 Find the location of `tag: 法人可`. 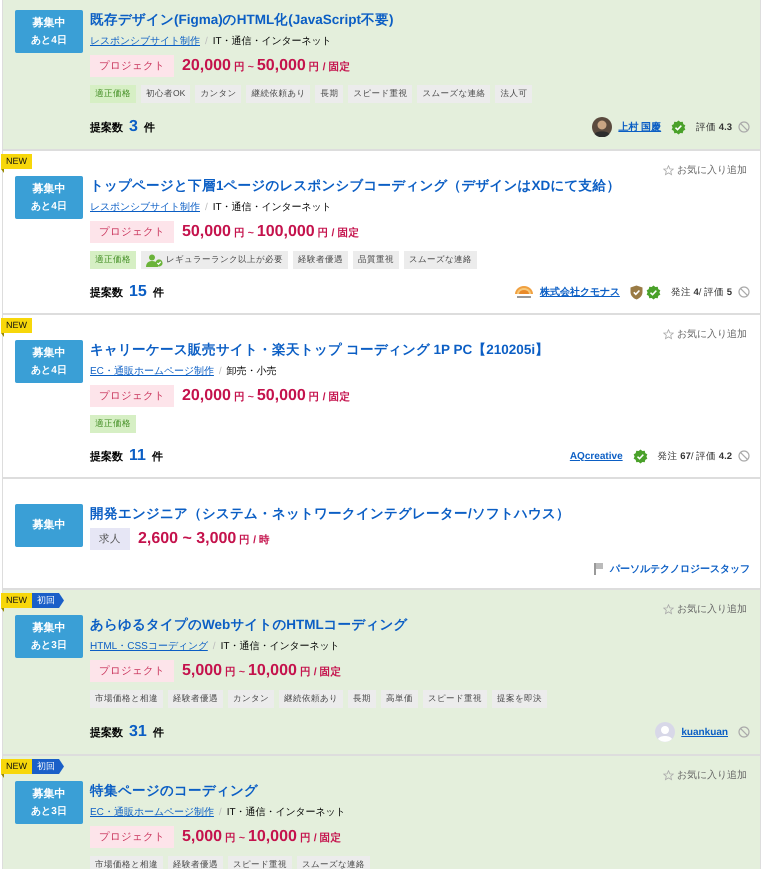

tag: 法人可 is located at coordinates (513, 94).